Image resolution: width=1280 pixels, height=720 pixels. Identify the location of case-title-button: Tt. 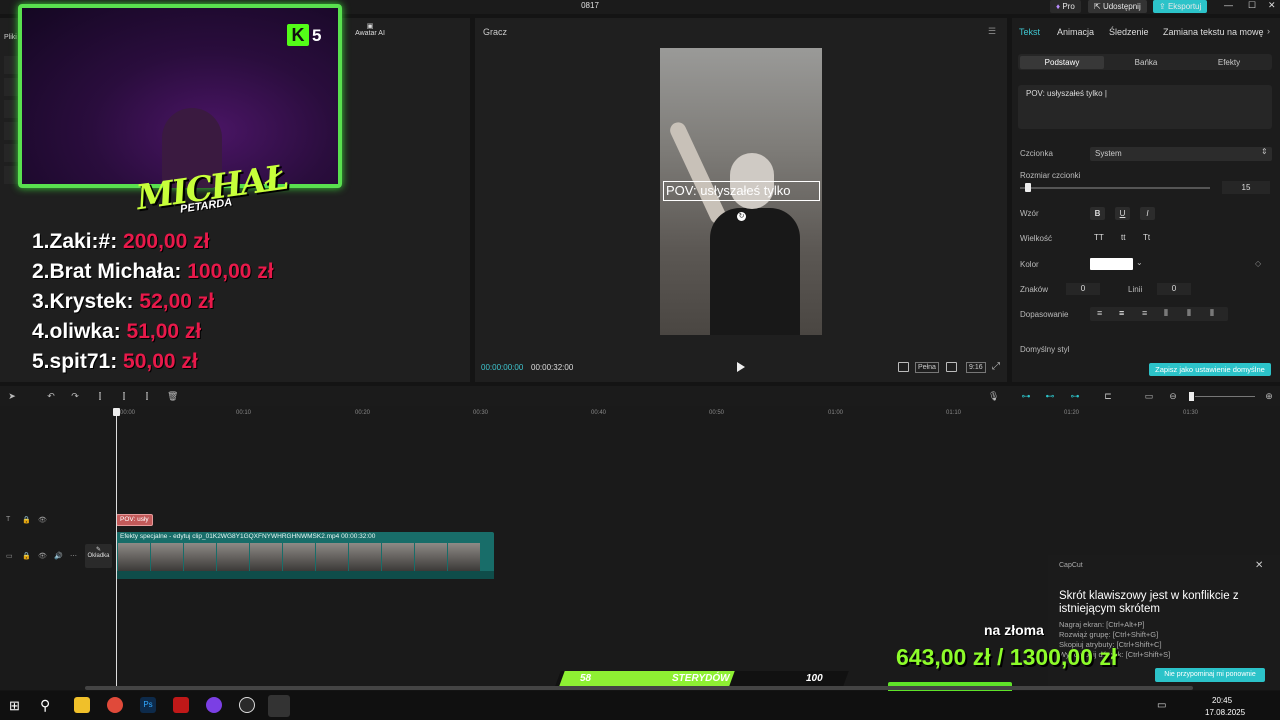
(1146, 237).